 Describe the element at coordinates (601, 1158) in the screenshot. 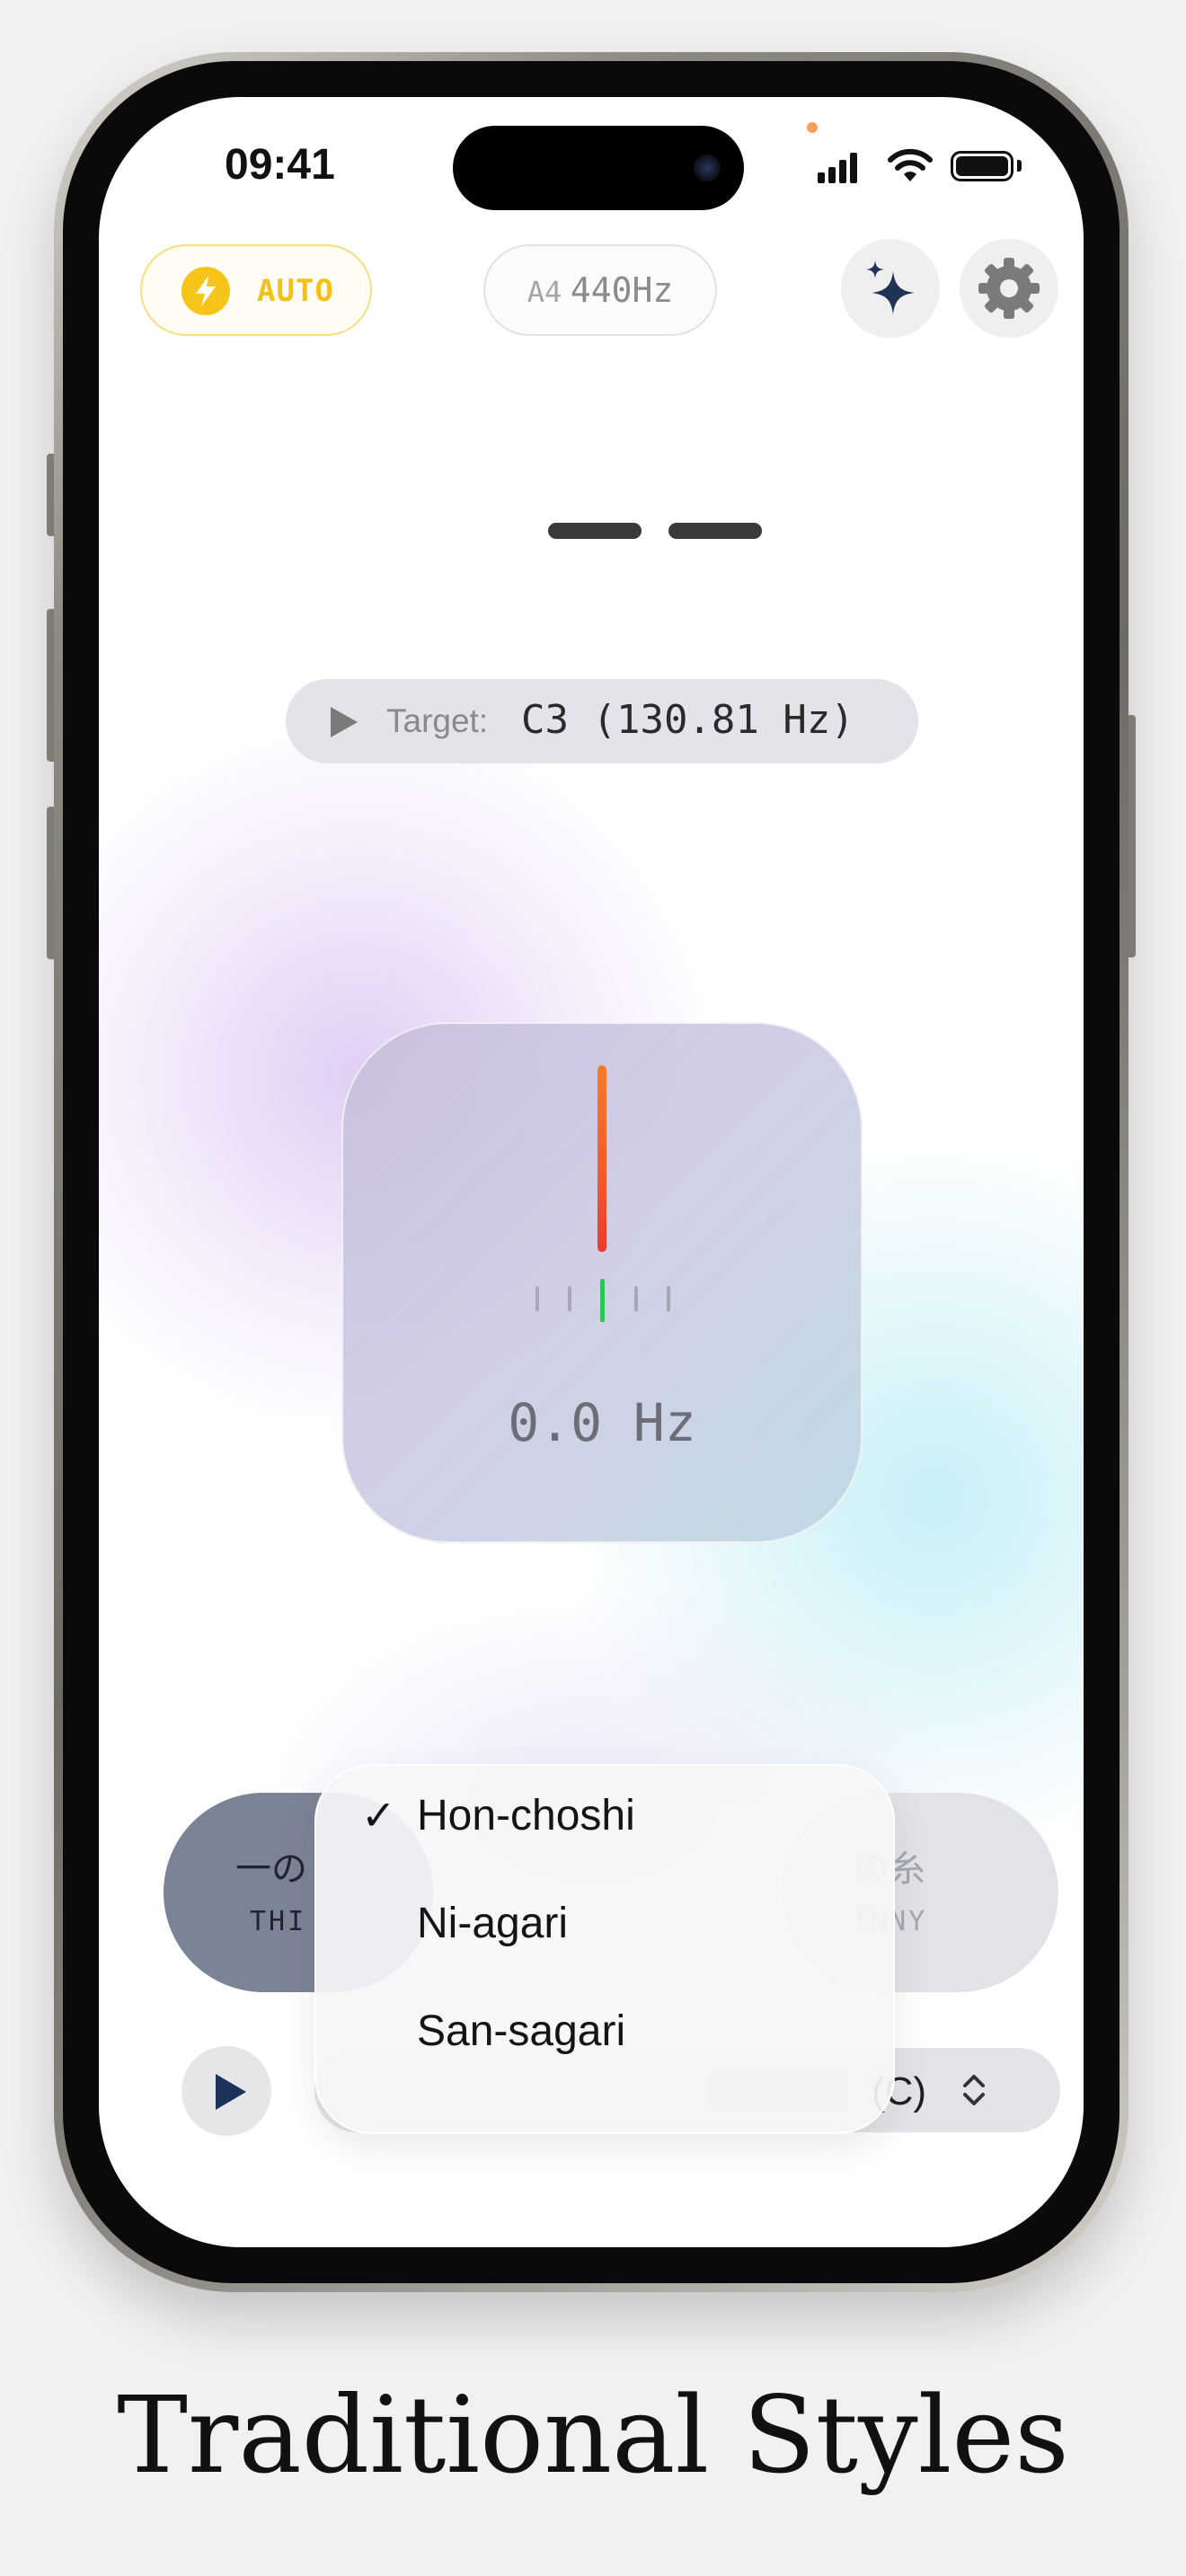

I see `tuning-needle` at that location.